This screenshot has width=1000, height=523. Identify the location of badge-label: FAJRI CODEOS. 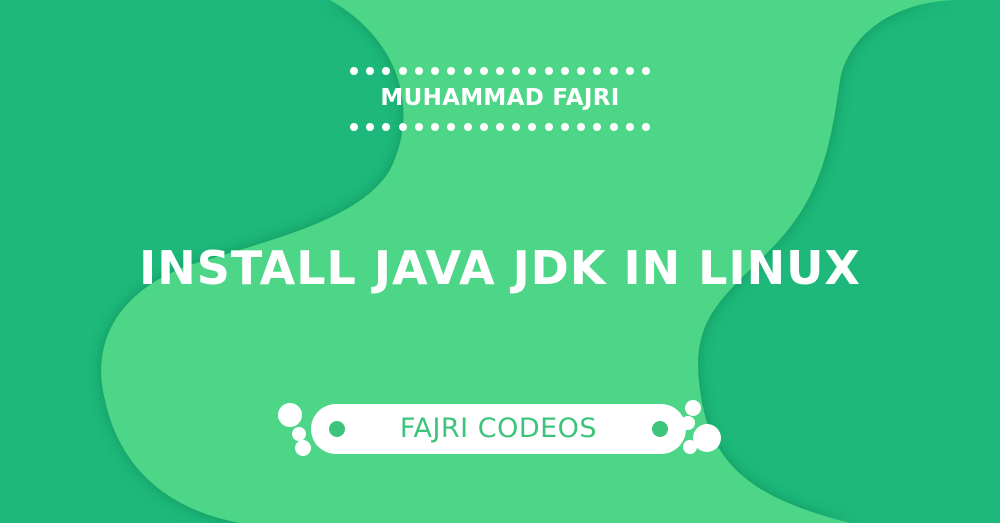
(498, 428).